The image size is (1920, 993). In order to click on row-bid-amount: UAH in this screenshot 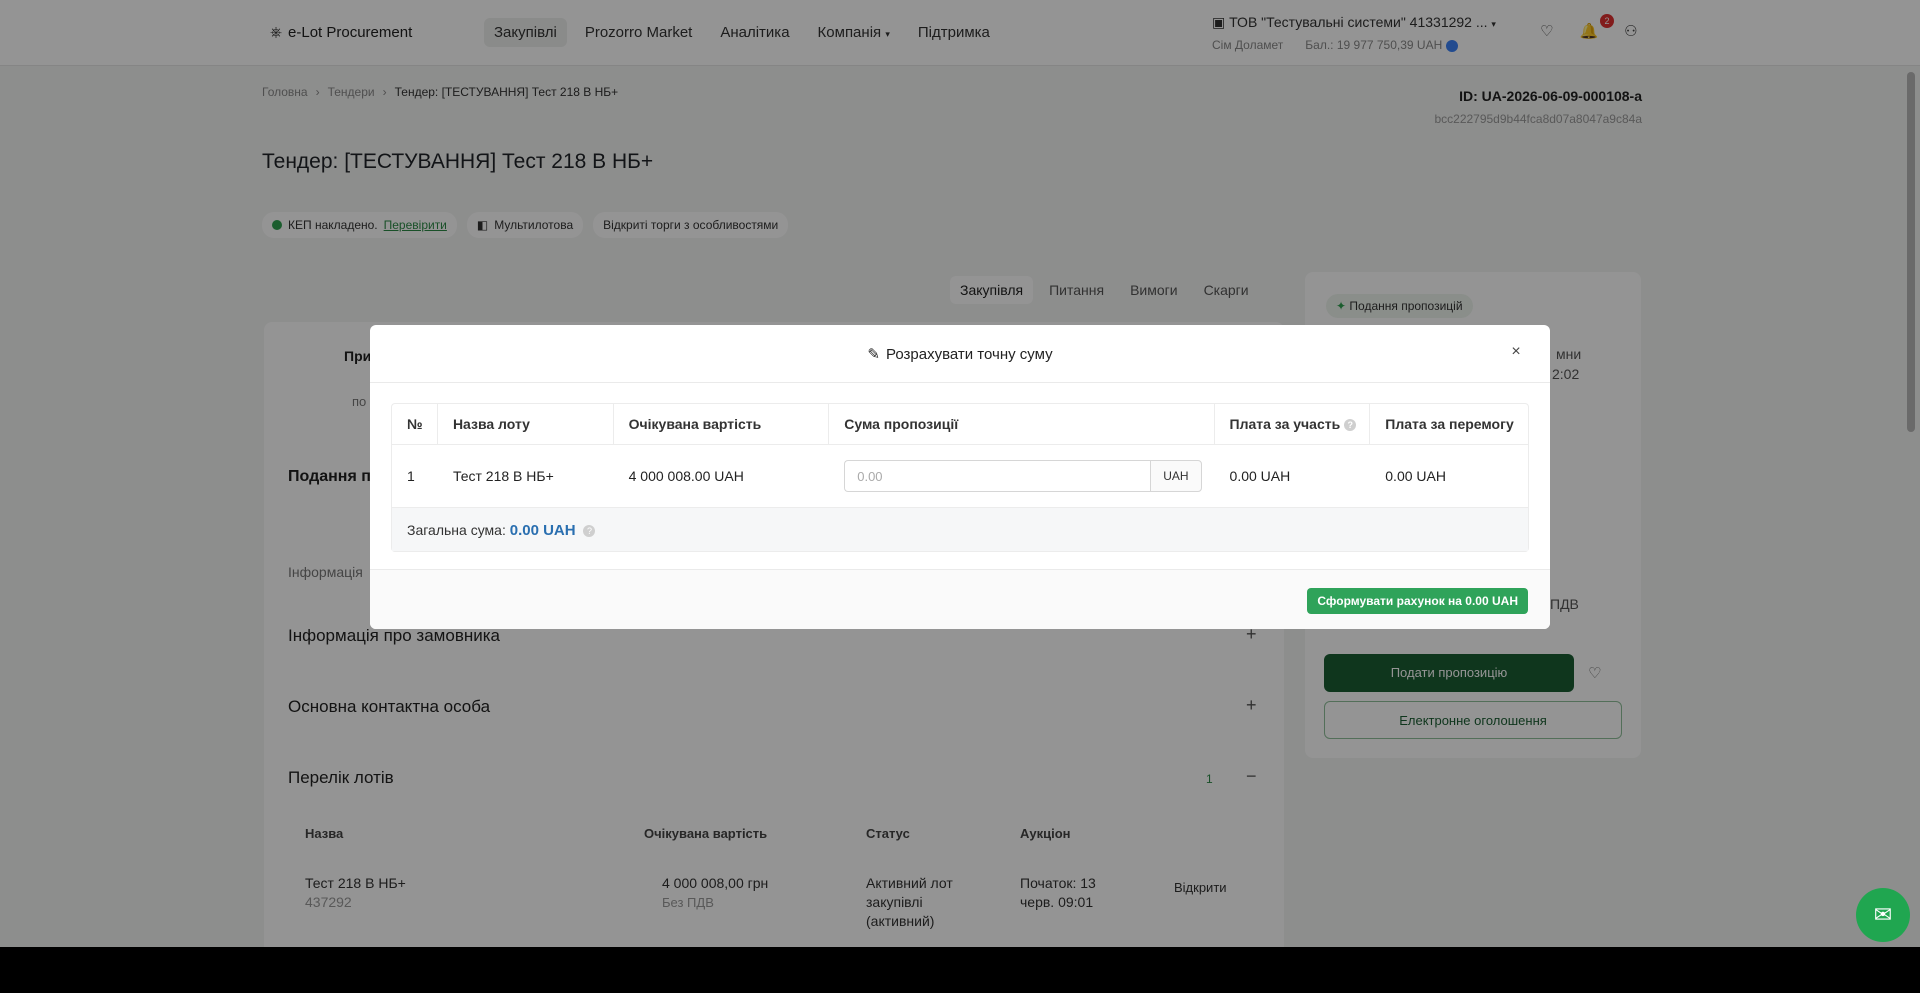, I will do `click(1021, 476)`.